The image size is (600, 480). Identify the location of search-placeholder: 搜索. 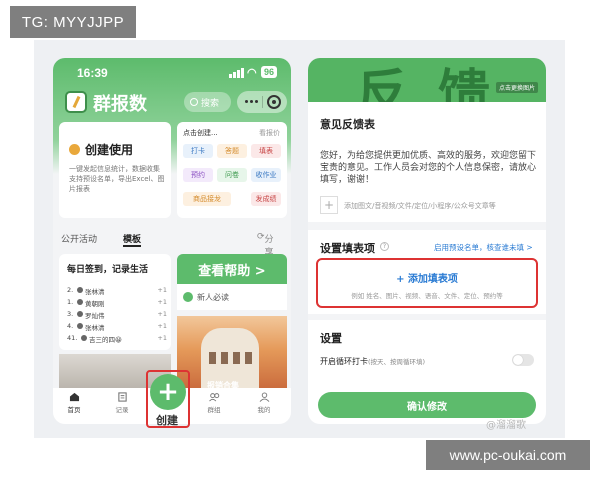
(210, 103).